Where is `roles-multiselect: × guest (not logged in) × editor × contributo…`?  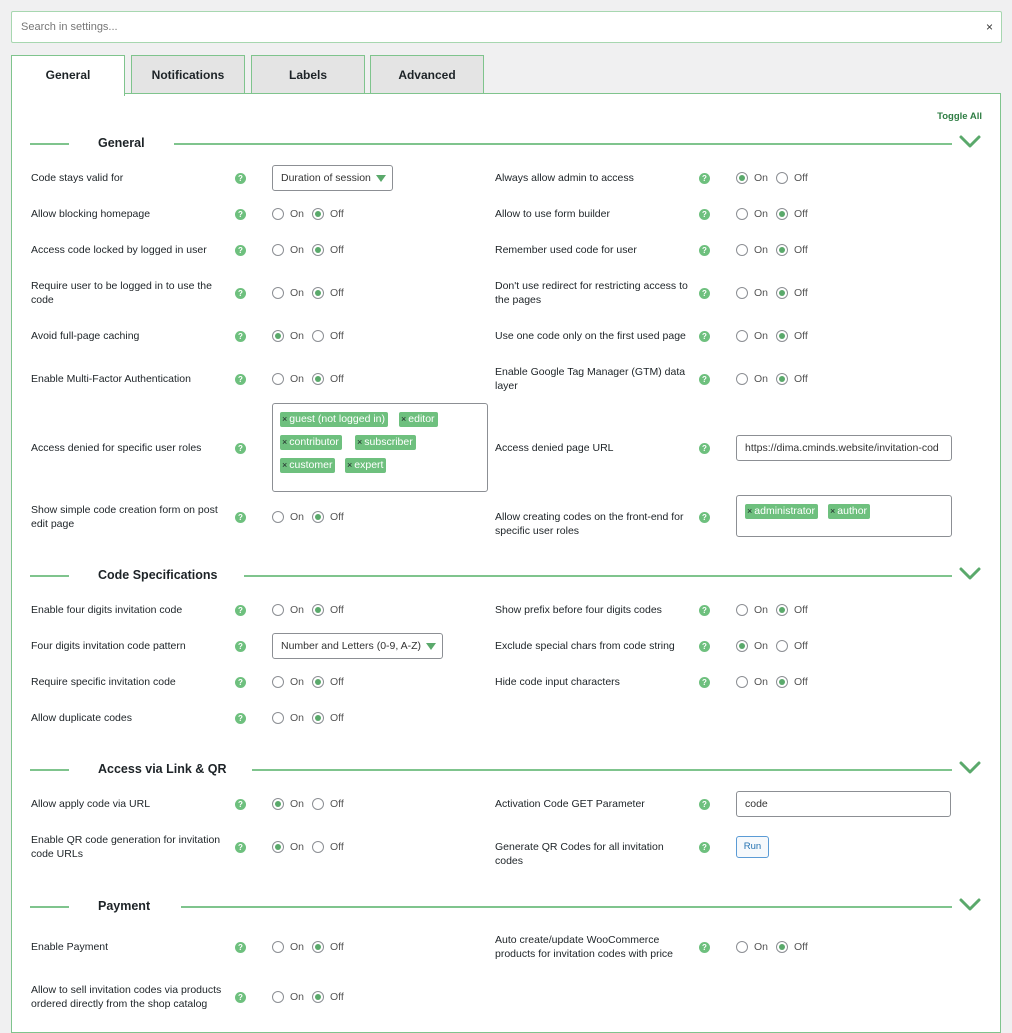
roles-multiselect: × guest (not logged in) × editor × contributo… is located at coordinates (380, 447).